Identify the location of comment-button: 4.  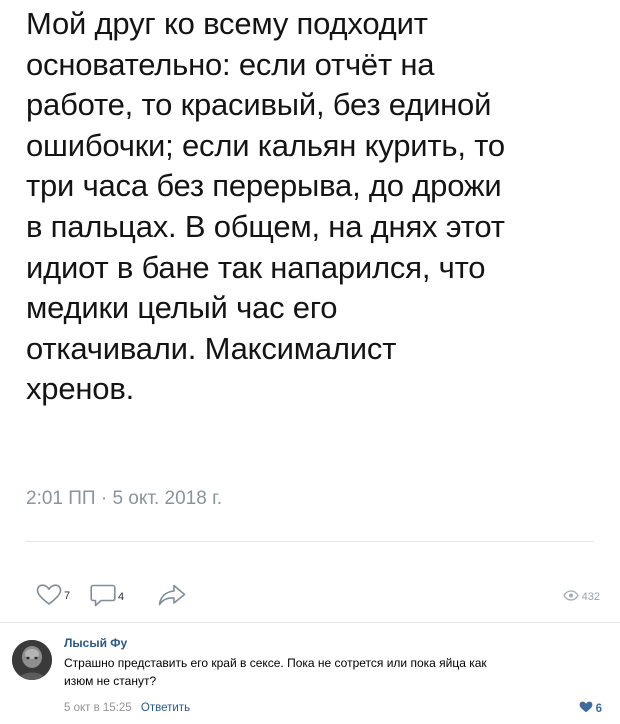
(107, 598).